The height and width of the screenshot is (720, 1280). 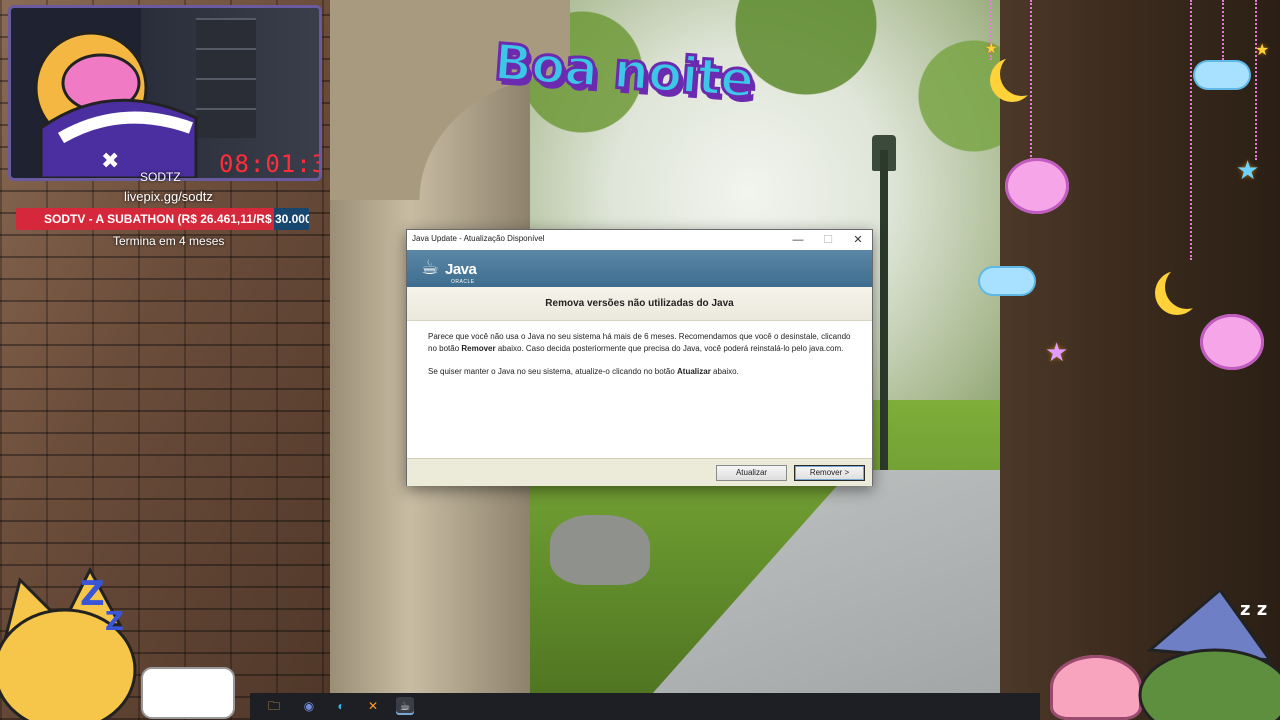 What do you see at coordinates (168, 196) in the screenshot?
I see `livepix-link: livepix.gg/sodtz` at bounding box center [168, 196].